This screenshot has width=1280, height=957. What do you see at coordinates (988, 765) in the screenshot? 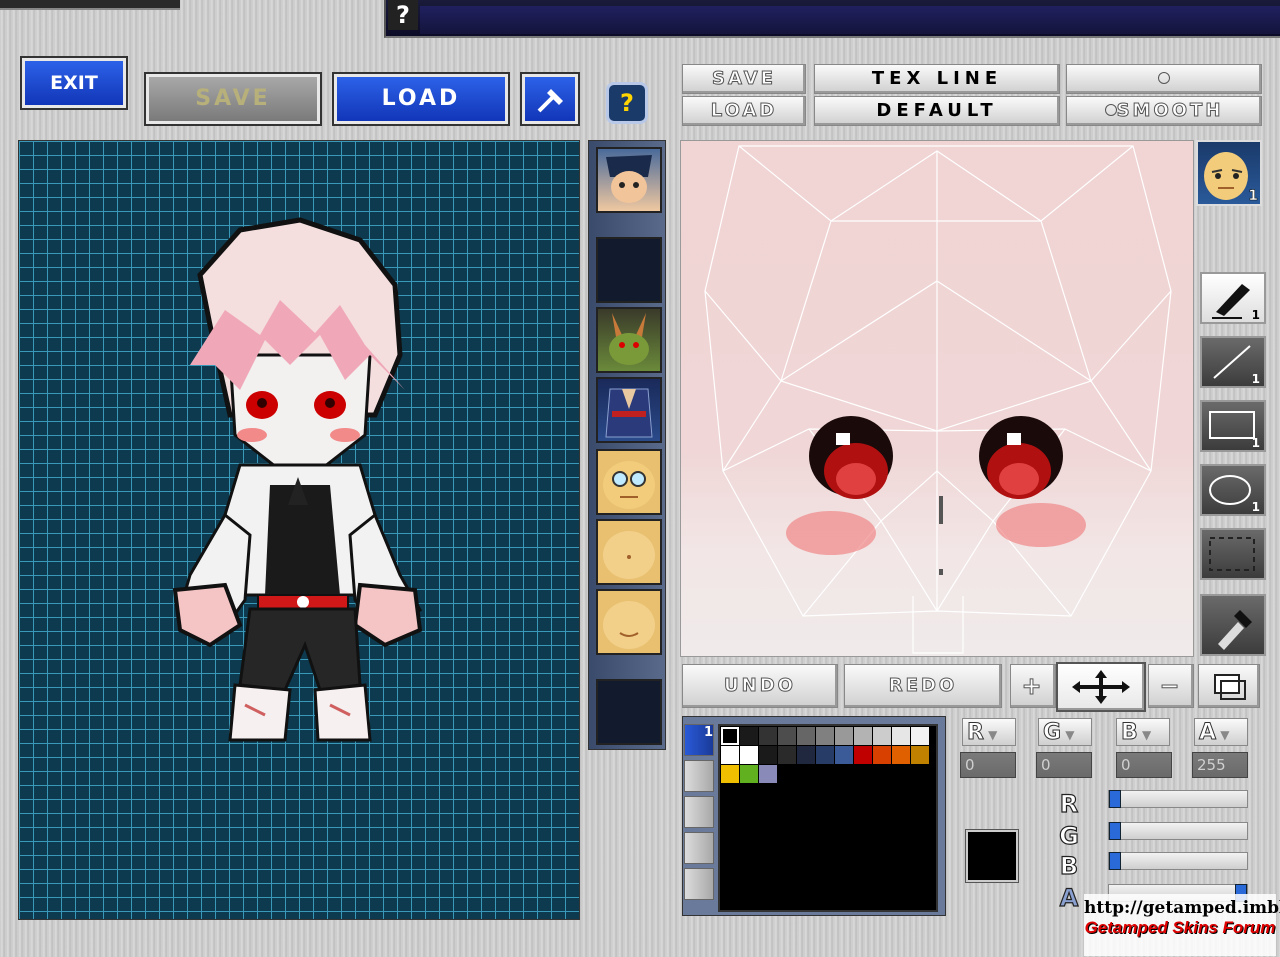
I see `r-value-field: 0` at bounding box center [988, 765].